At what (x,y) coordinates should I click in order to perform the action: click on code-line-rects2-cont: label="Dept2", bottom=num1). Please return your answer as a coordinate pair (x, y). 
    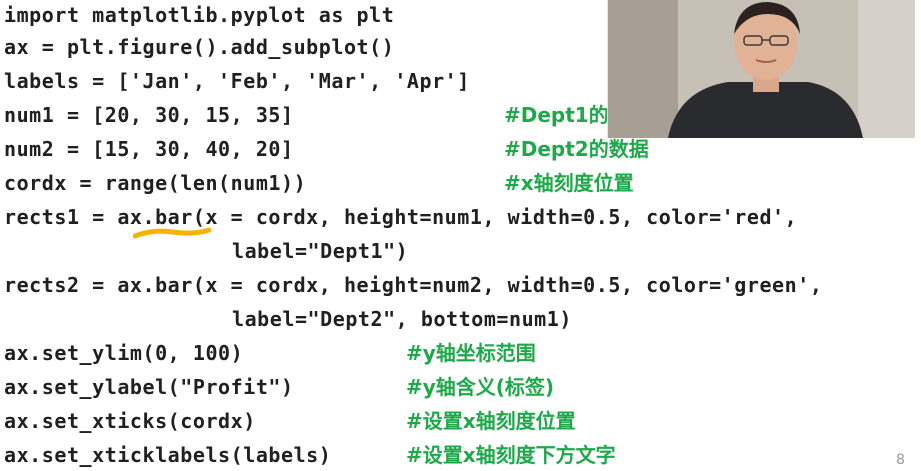
    Looking at the image, I should click on (402, 319).